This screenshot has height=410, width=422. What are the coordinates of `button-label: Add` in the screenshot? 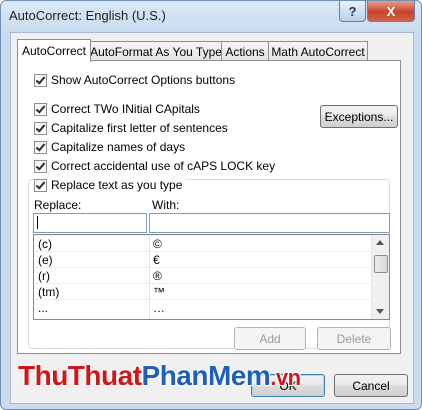 It's located at (270, 338).